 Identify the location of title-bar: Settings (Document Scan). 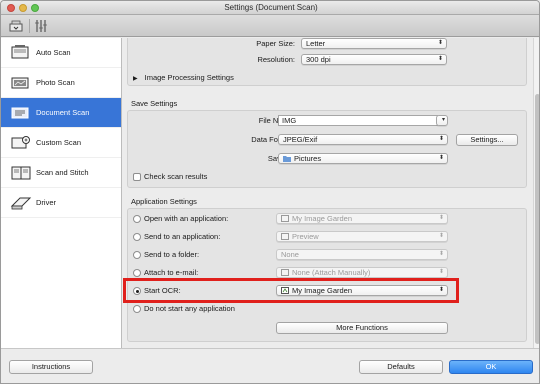
(270, 8).